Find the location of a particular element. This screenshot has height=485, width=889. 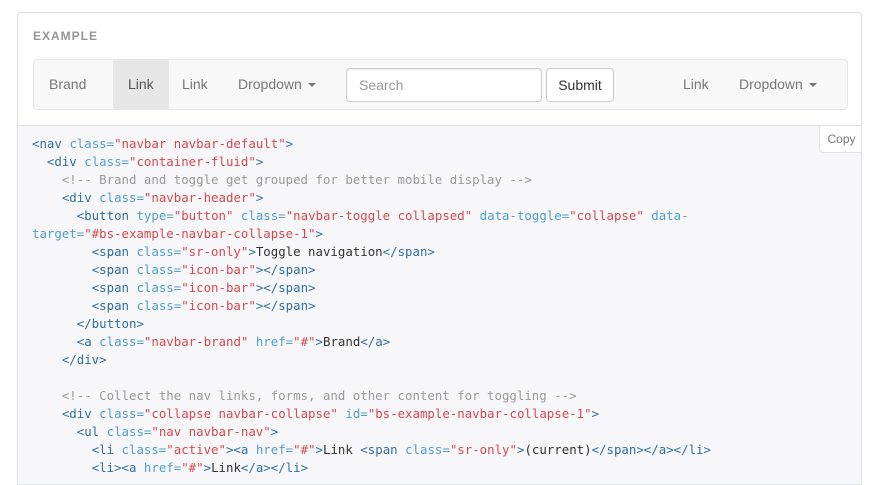

code-token: <ul is located at coordinates (91, 431).